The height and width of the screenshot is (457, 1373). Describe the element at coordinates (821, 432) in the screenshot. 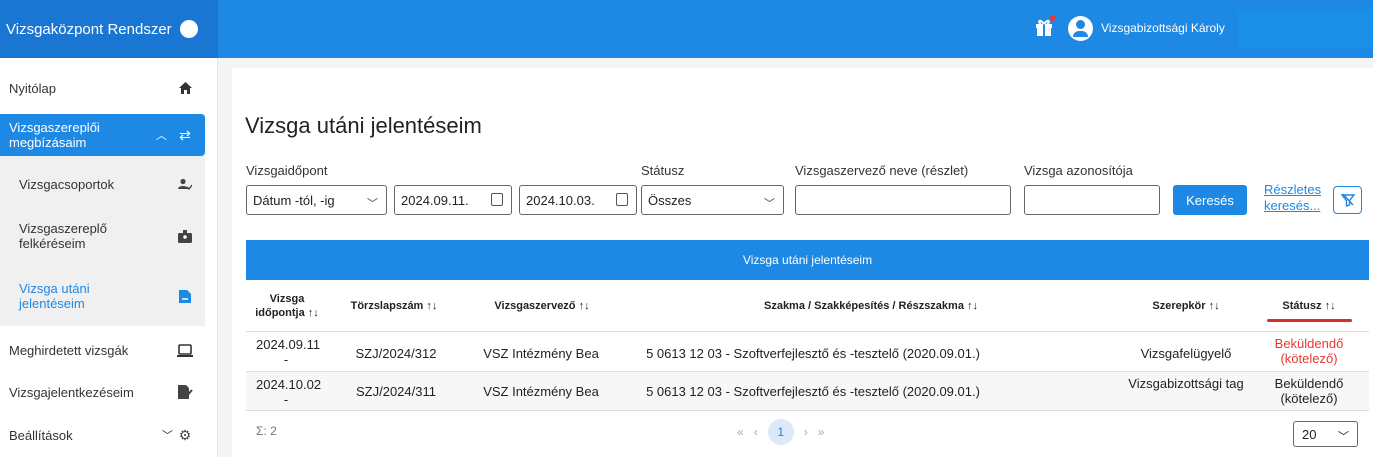

I see `last-page-icon: »` at that location.